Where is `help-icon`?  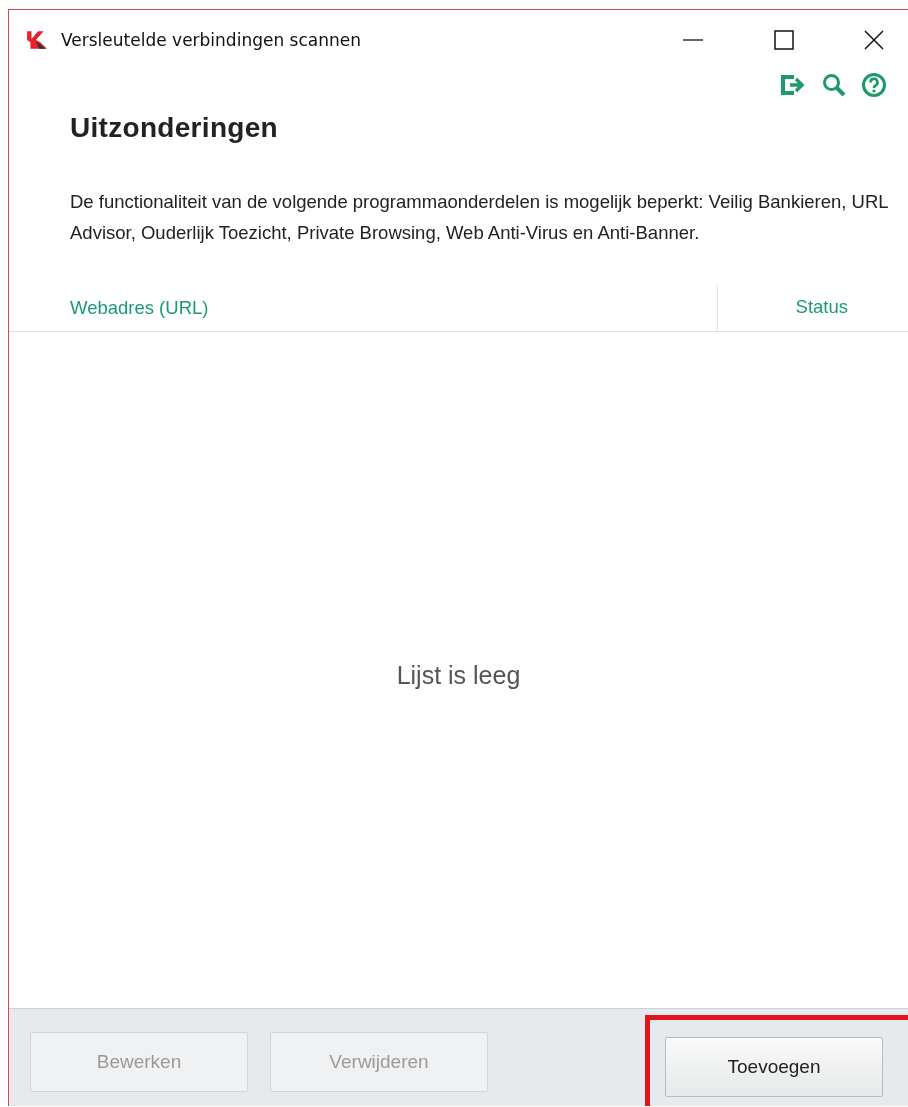
help-icon is located at coordinates (874, 85).